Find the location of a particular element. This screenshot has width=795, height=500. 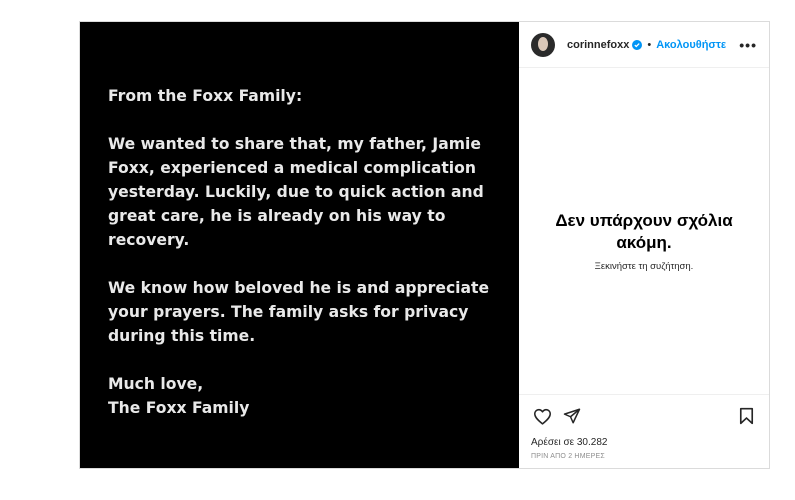

post-timestamp: ΠΡΙΝ ΑΠΟ 2 ΗΜΕΡΕΣ is located at coordinates (644, 456).